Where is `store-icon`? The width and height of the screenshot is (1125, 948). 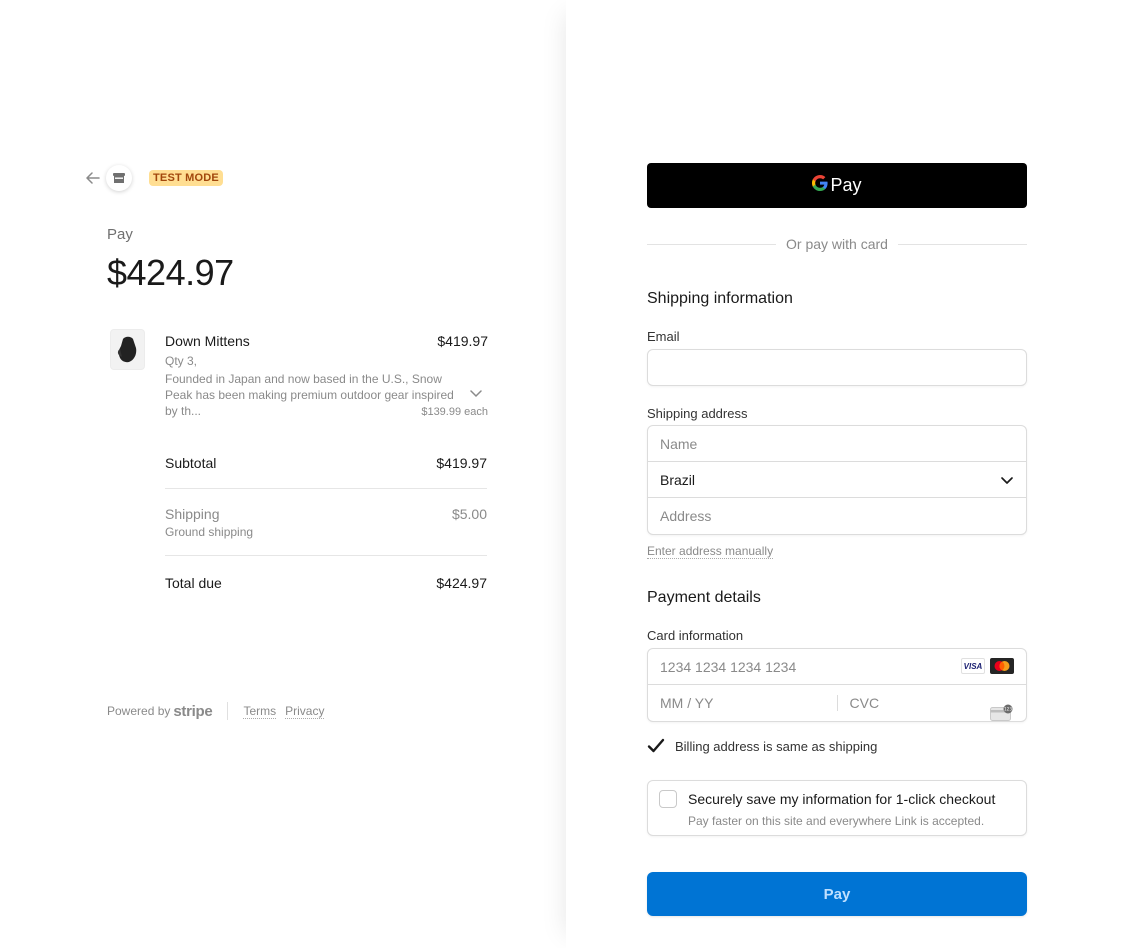 store-icon is located at coordinates (119, 178).